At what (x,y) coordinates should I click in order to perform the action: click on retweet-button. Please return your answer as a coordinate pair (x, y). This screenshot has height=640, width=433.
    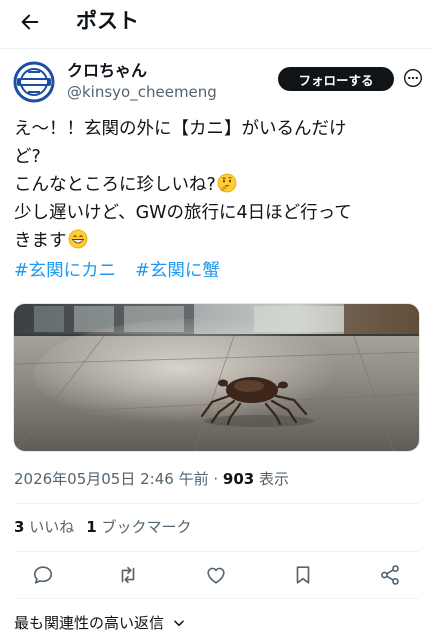
    Looking at the image, I should click on (128, 575).